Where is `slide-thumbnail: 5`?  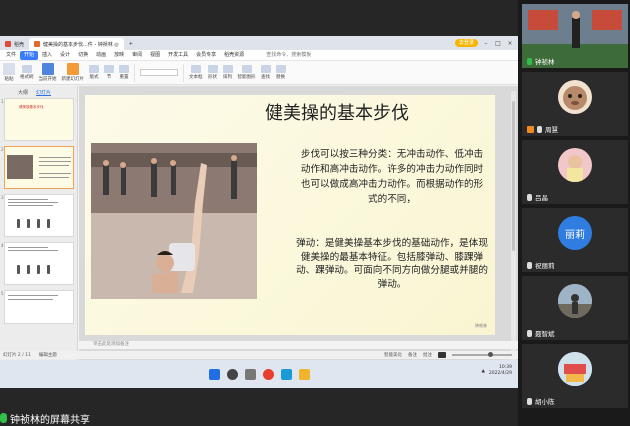 slide-thumbnail: 5 is located at coordinates (37, 307).